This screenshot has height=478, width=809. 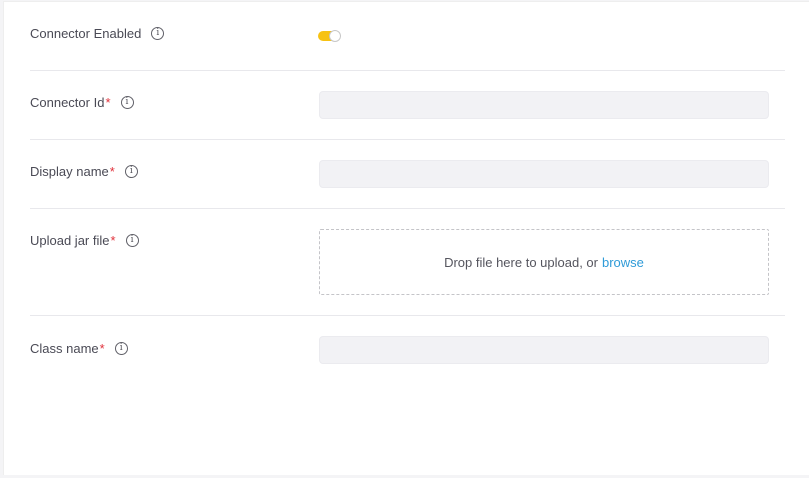 What do you see at coordinates (521, 262) in the screenshot?
I see `dropzone-text: Drop file here to upload, or` at bounding box center [521, 262].